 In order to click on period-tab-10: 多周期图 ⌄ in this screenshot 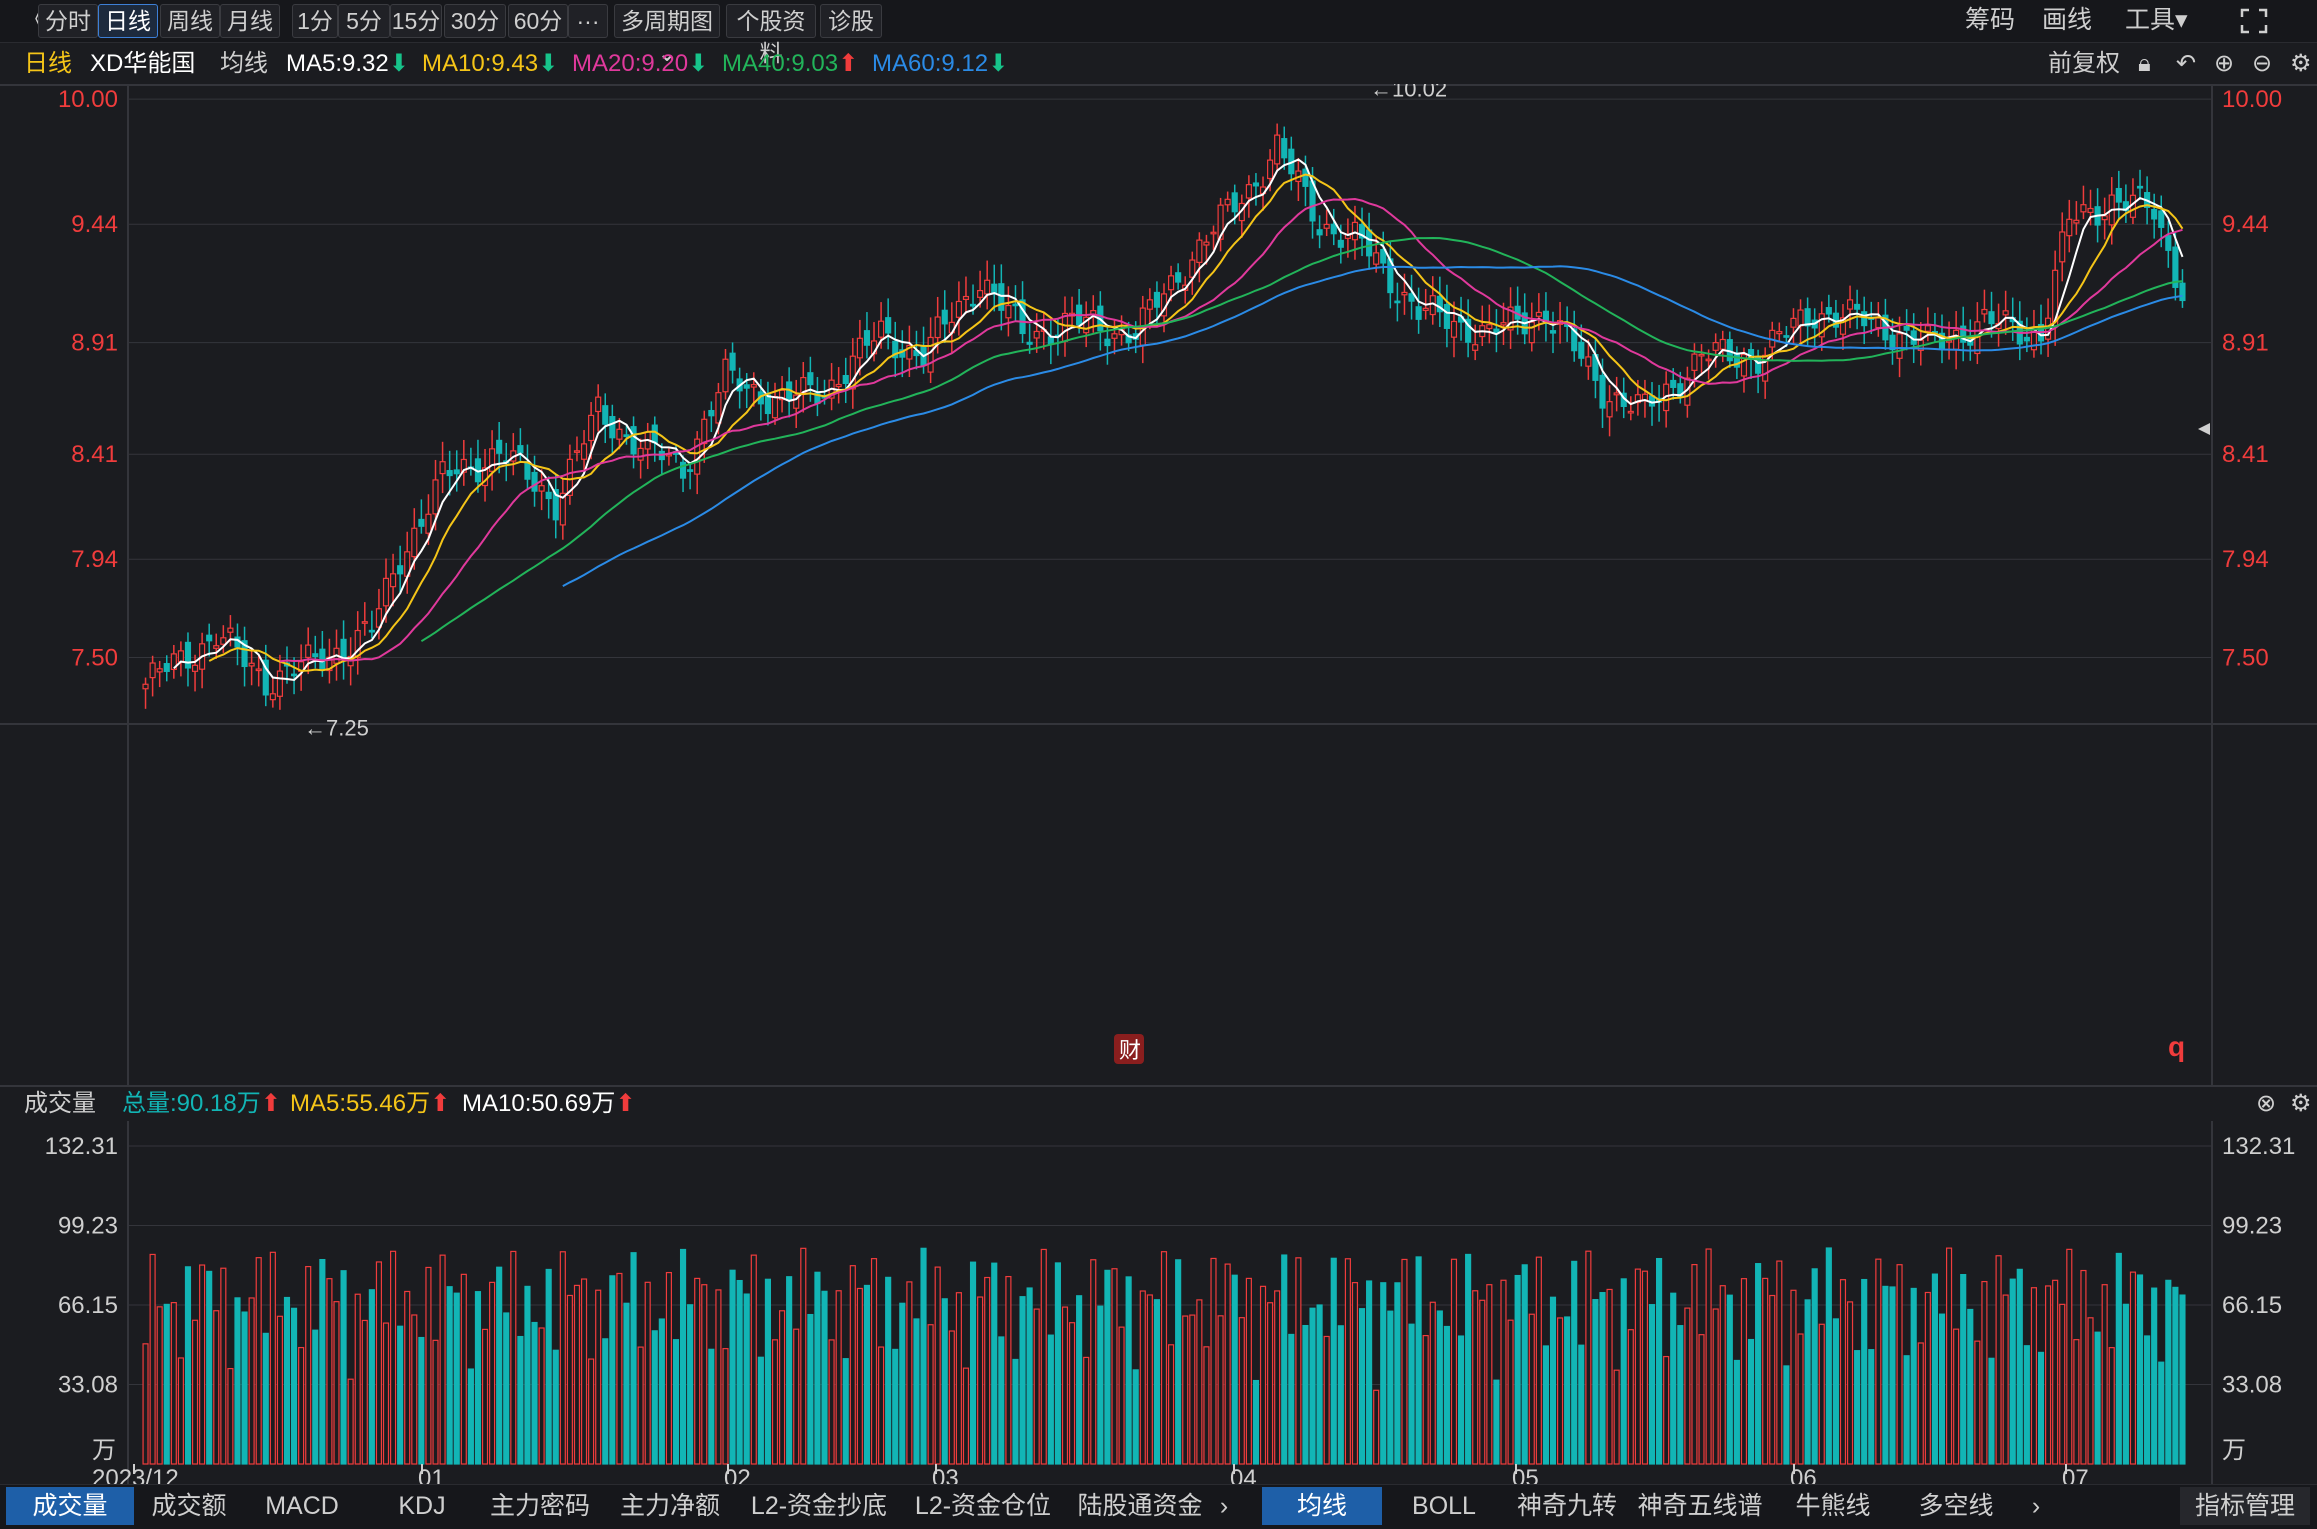, I will do `click(667, 35)`.